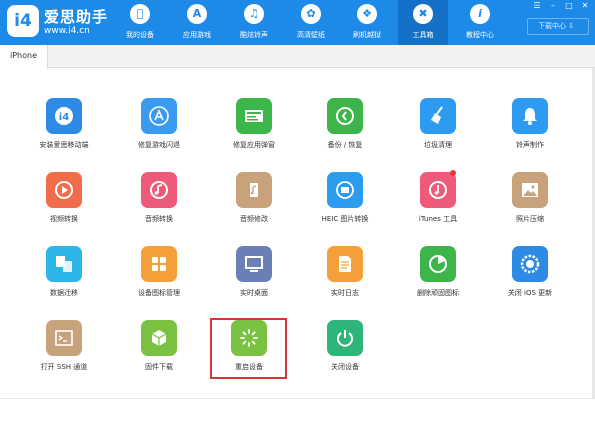 This screenshot has height=427, width=595. Describe the element at coordinates (197, 35) in the screenshot. I see `nav-label: 应用游戏` at that location.